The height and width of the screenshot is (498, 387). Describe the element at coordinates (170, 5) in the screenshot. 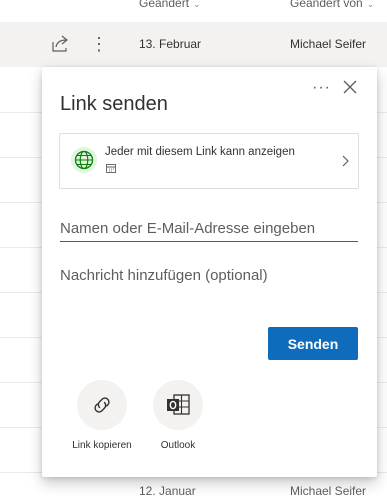

I see `column-header-modified: Geändert ⌄` at that location.